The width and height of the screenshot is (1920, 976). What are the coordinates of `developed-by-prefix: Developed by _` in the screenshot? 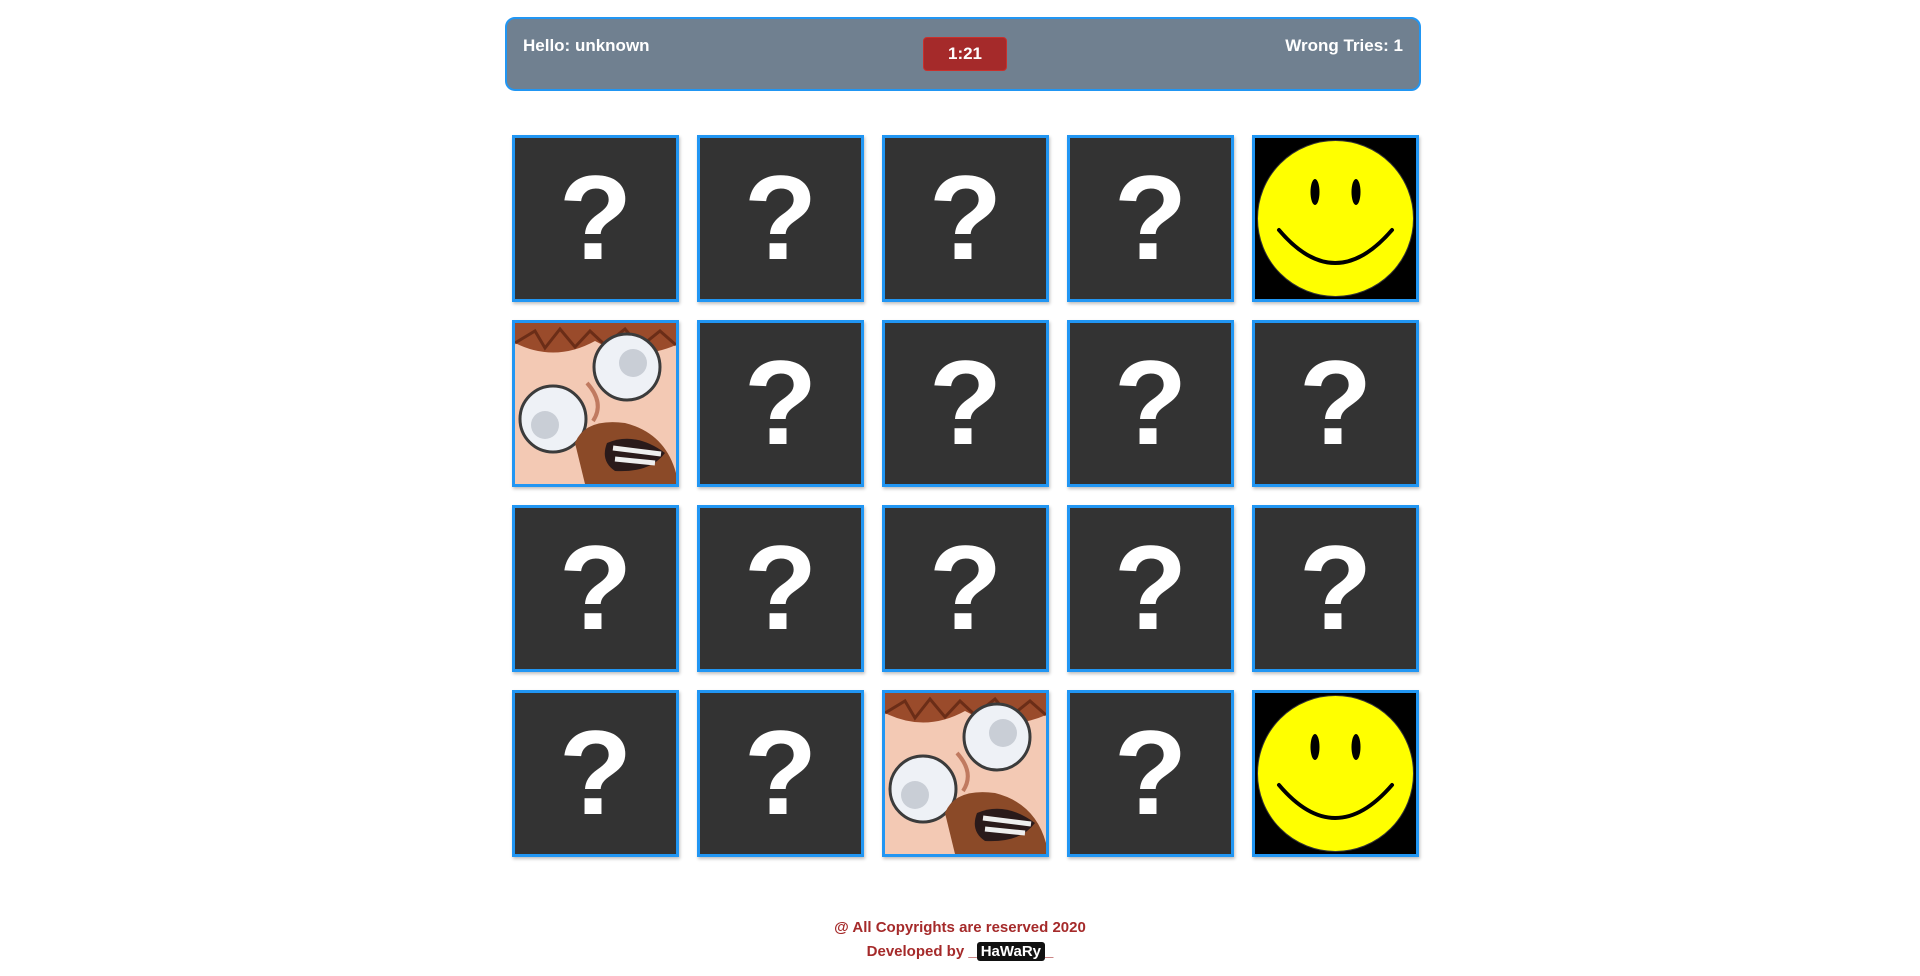 It's located at (921, 951).